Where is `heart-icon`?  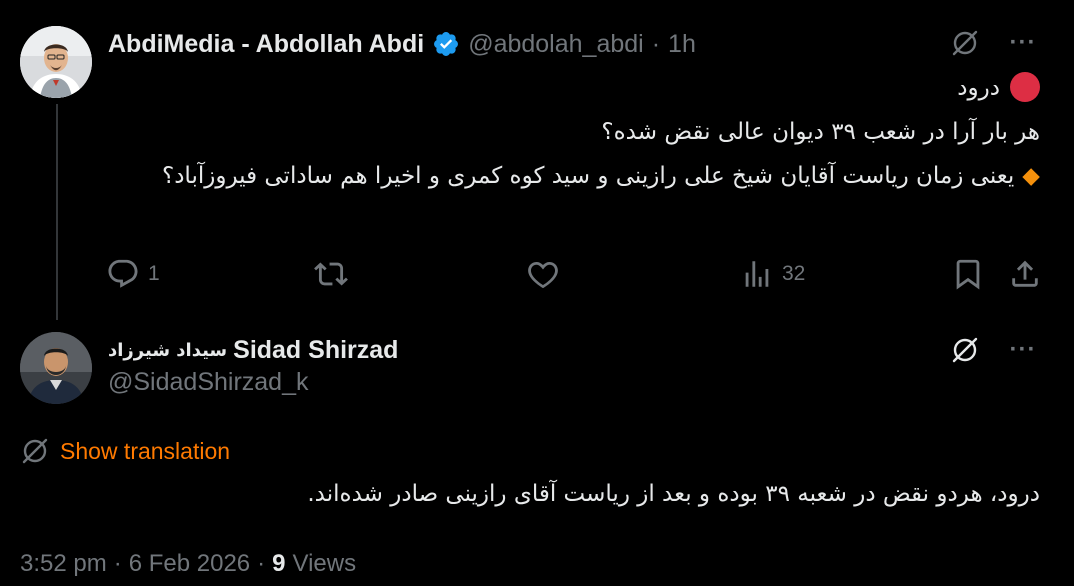 heart-icon is located at coordinates (543, 275).